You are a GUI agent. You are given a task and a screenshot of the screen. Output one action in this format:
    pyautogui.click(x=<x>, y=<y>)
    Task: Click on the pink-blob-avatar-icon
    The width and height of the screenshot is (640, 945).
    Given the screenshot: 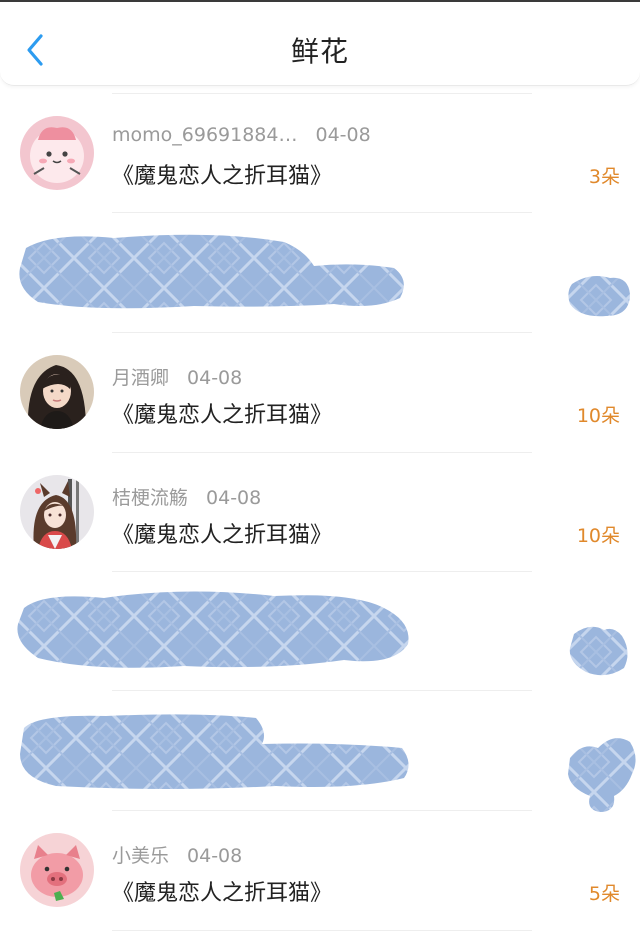 What is the action you would take?
    pyautogui.click(x=57, y=153)
    